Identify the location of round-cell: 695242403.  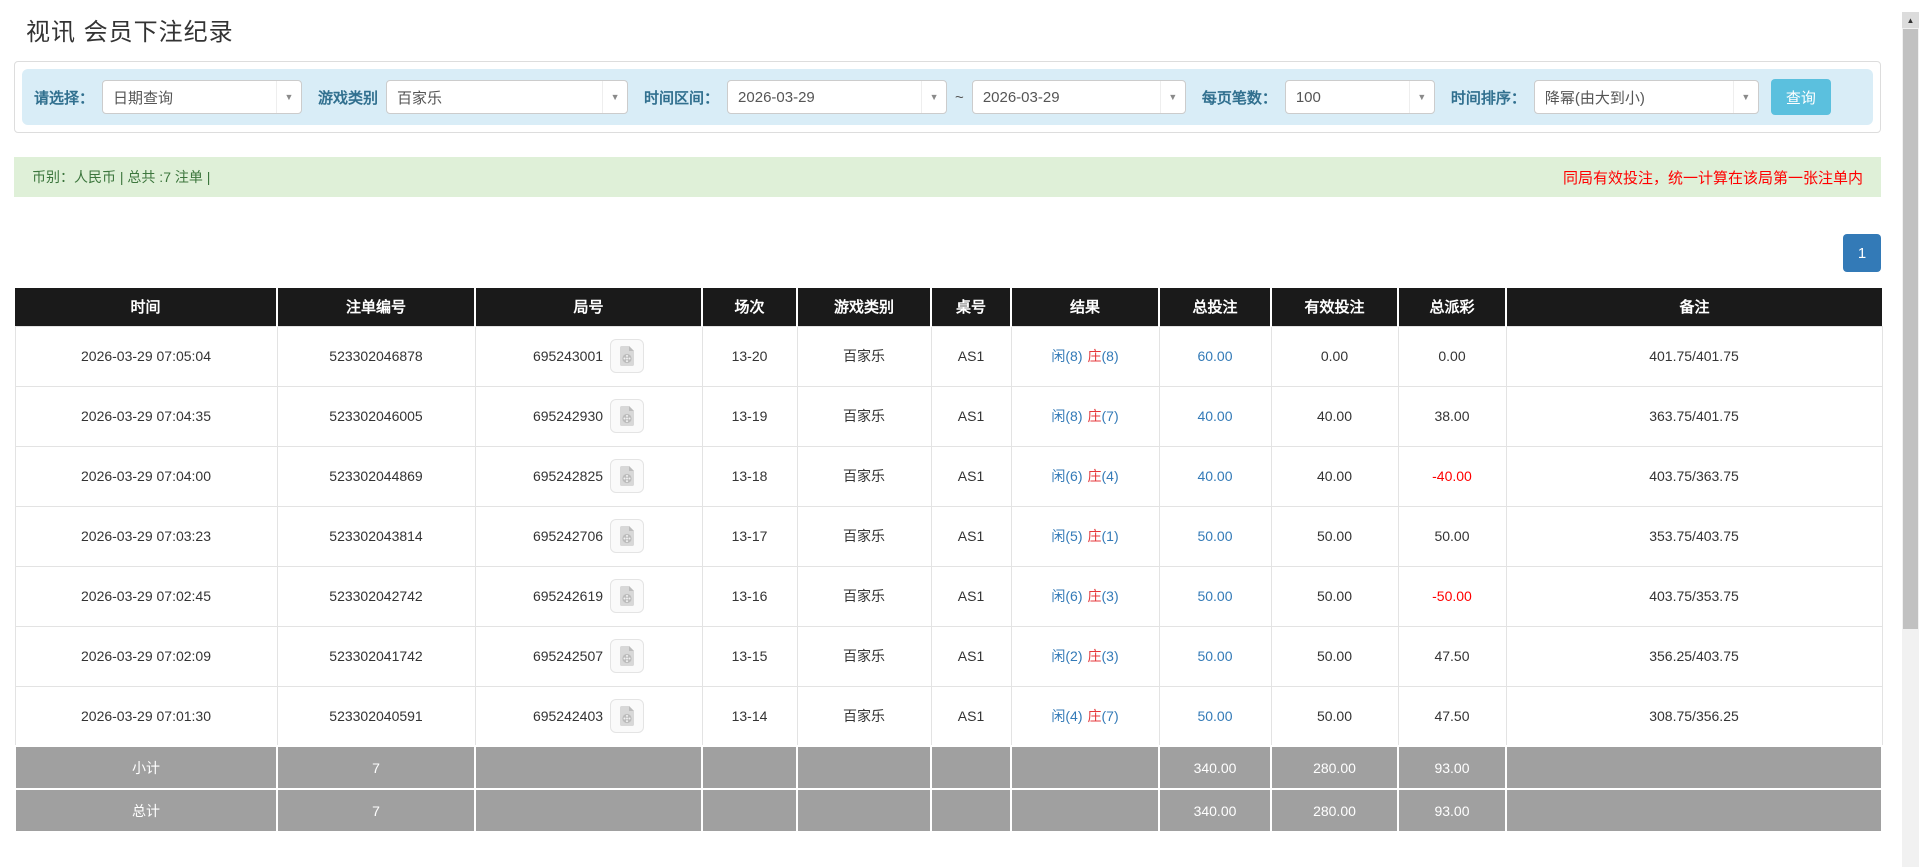
(588, 716).